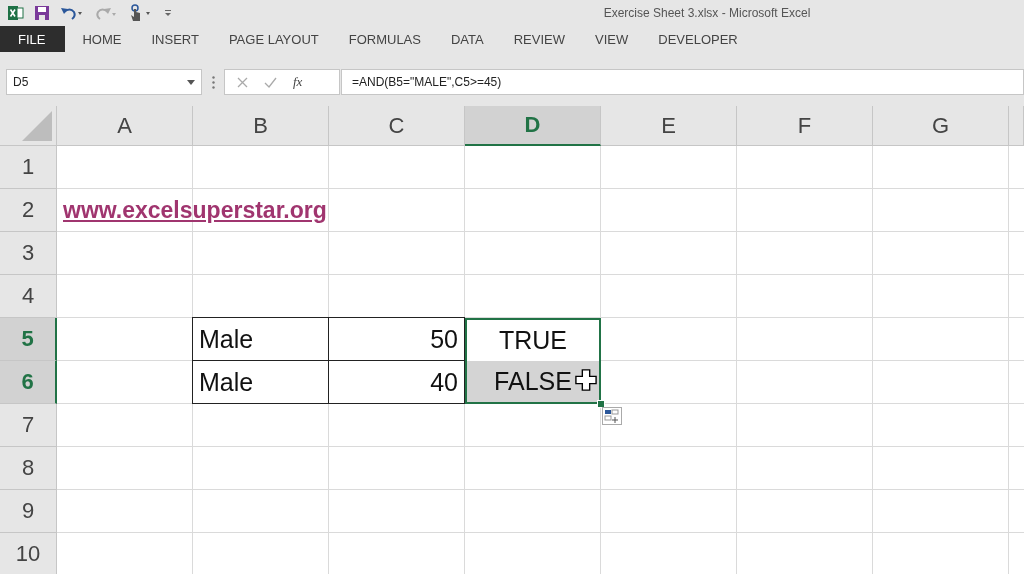  What do you see at coordinates (28, 511) in the screenshot?
I see `row-header: 9` at bounding box center [28, 511].